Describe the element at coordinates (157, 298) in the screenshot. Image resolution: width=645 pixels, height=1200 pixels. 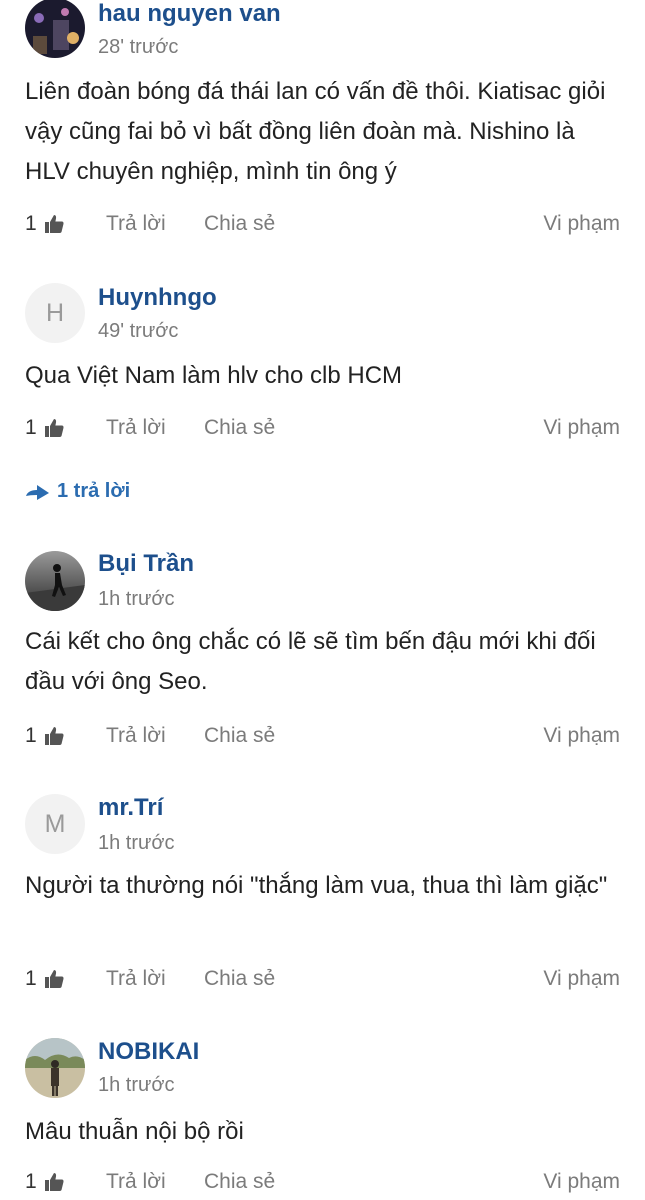
I see `comment-author: Huynhngo` at that location.